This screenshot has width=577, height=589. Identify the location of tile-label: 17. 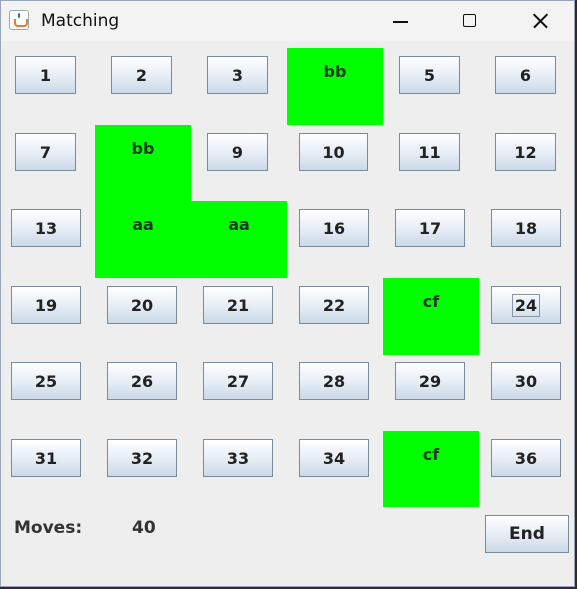
(430, 228).